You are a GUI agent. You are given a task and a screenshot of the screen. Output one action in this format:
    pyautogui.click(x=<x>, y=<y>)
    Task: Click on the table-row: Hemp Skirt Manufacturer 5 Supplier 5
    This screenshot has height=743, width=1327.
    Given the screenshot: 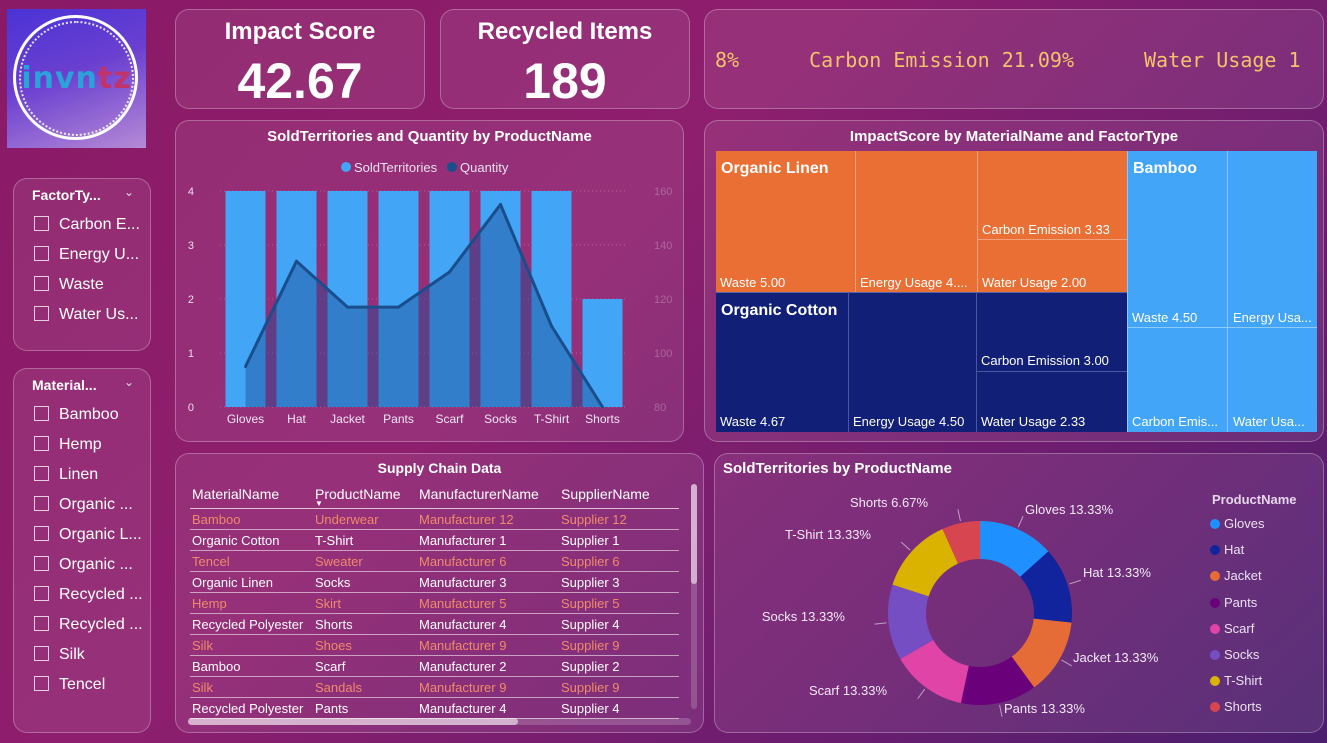 What is the action you would take?
    pyautogui.click(x=434, y=603)
    